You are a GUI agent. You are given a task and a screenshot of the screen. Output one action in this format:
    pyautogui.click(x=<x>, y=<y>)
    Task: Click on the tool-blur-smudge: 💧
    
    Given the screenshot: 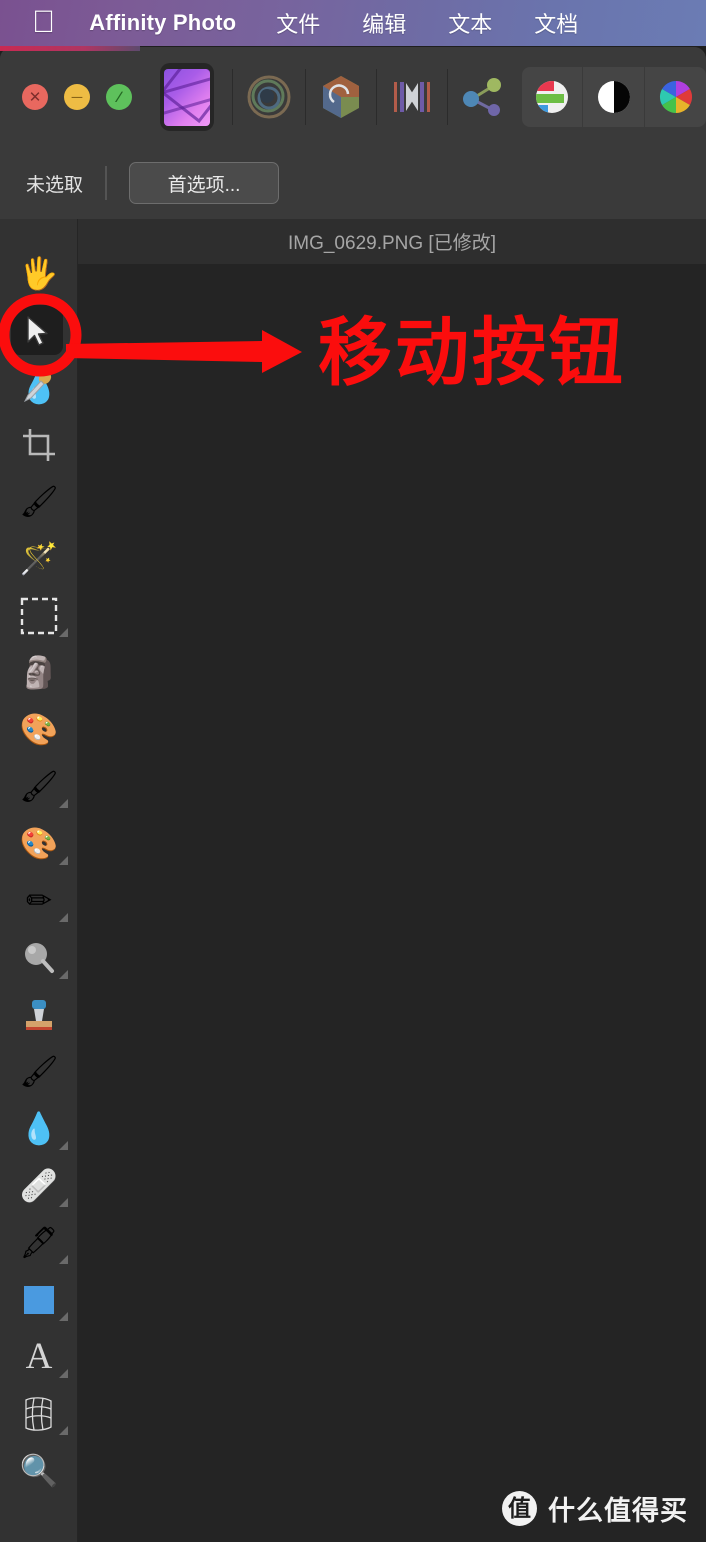 What is the action you would take?
    pyautogui.click(x=39, y=1128)
    